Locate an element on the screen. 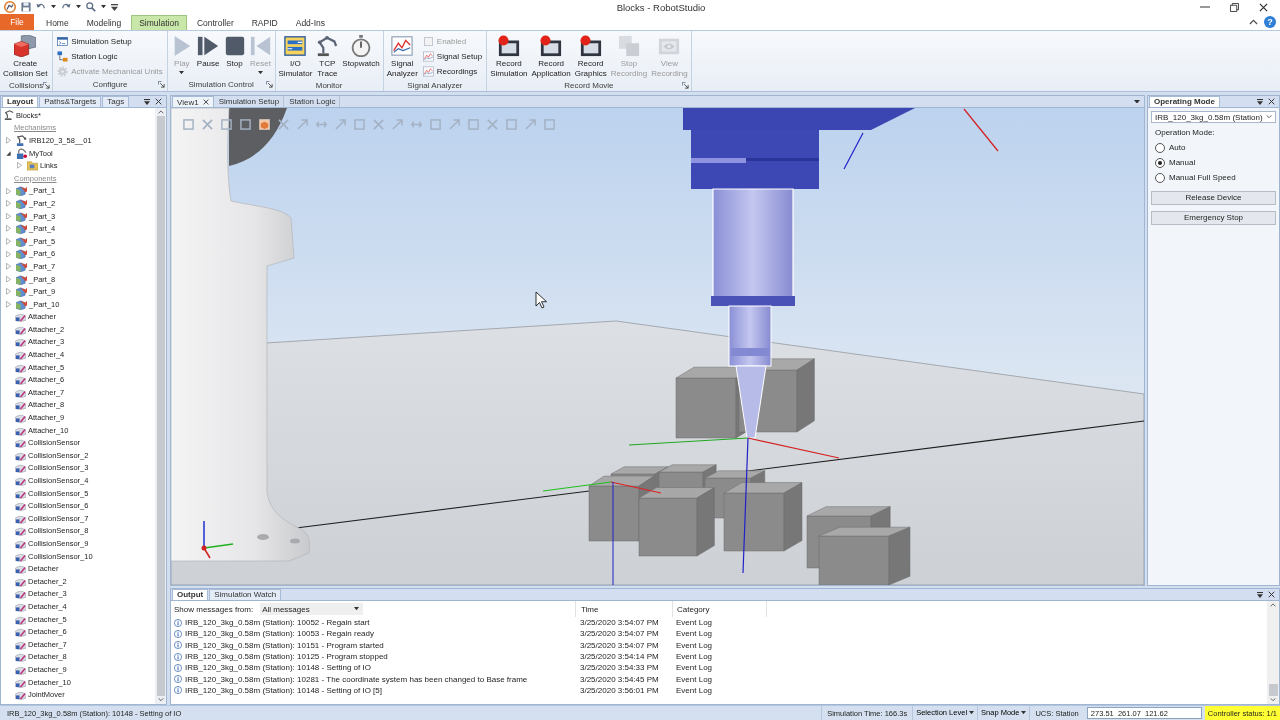 The image size is (1280, 720). ribbon-button: Station Logic is located at coordinates (110, 56).